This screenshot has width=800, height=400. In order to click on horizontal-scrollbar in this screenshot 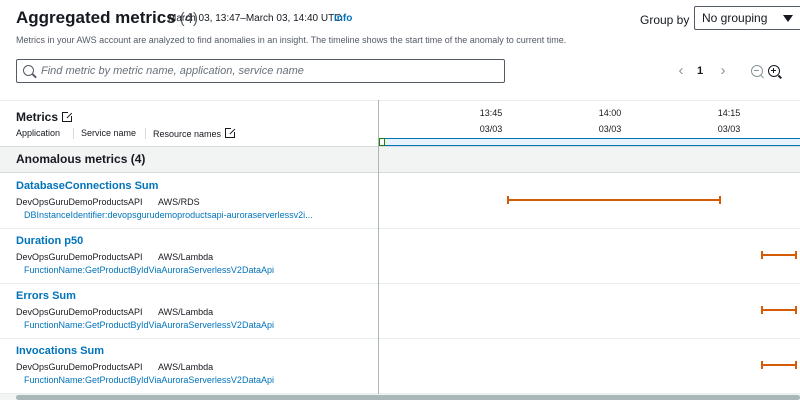, I will do `click(400, 397)`.